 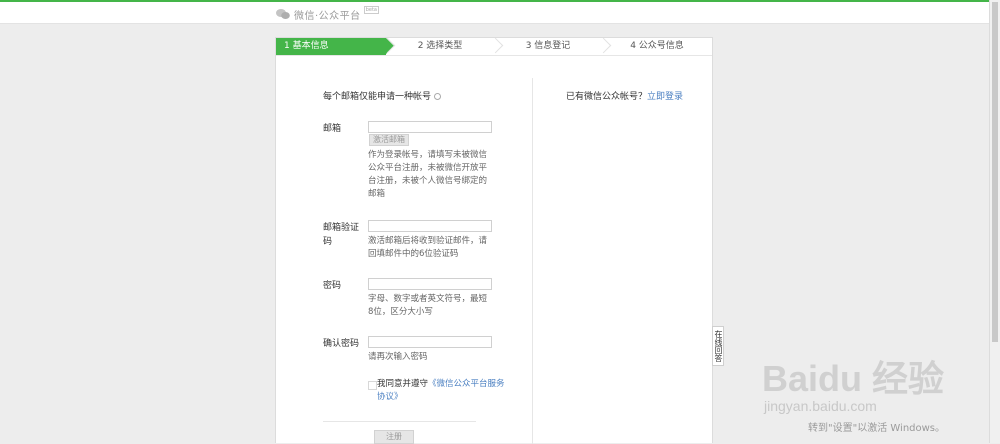 What do you see at coordinates (398, 357) in the screenshot?
I see `confirm-password-hint: 请再次输入密码` at bounding box center [398, 357].